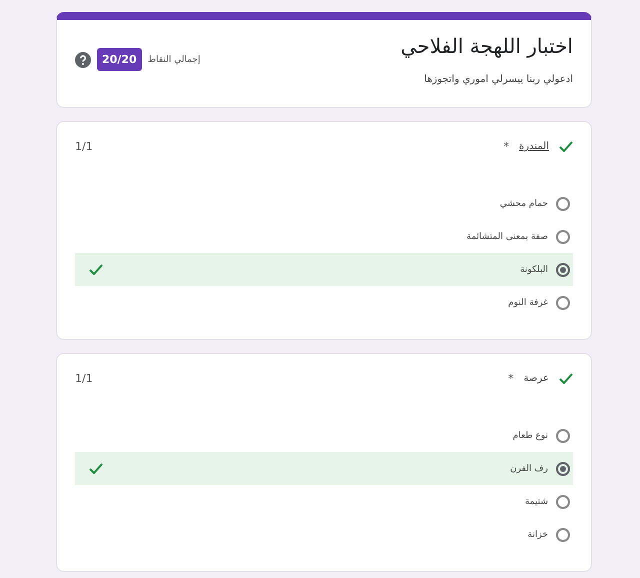 The image size is (640, 578). Describe the element at coordinates (324, 501) in the screenshot. I see `option-row: شتيمة` at that location.